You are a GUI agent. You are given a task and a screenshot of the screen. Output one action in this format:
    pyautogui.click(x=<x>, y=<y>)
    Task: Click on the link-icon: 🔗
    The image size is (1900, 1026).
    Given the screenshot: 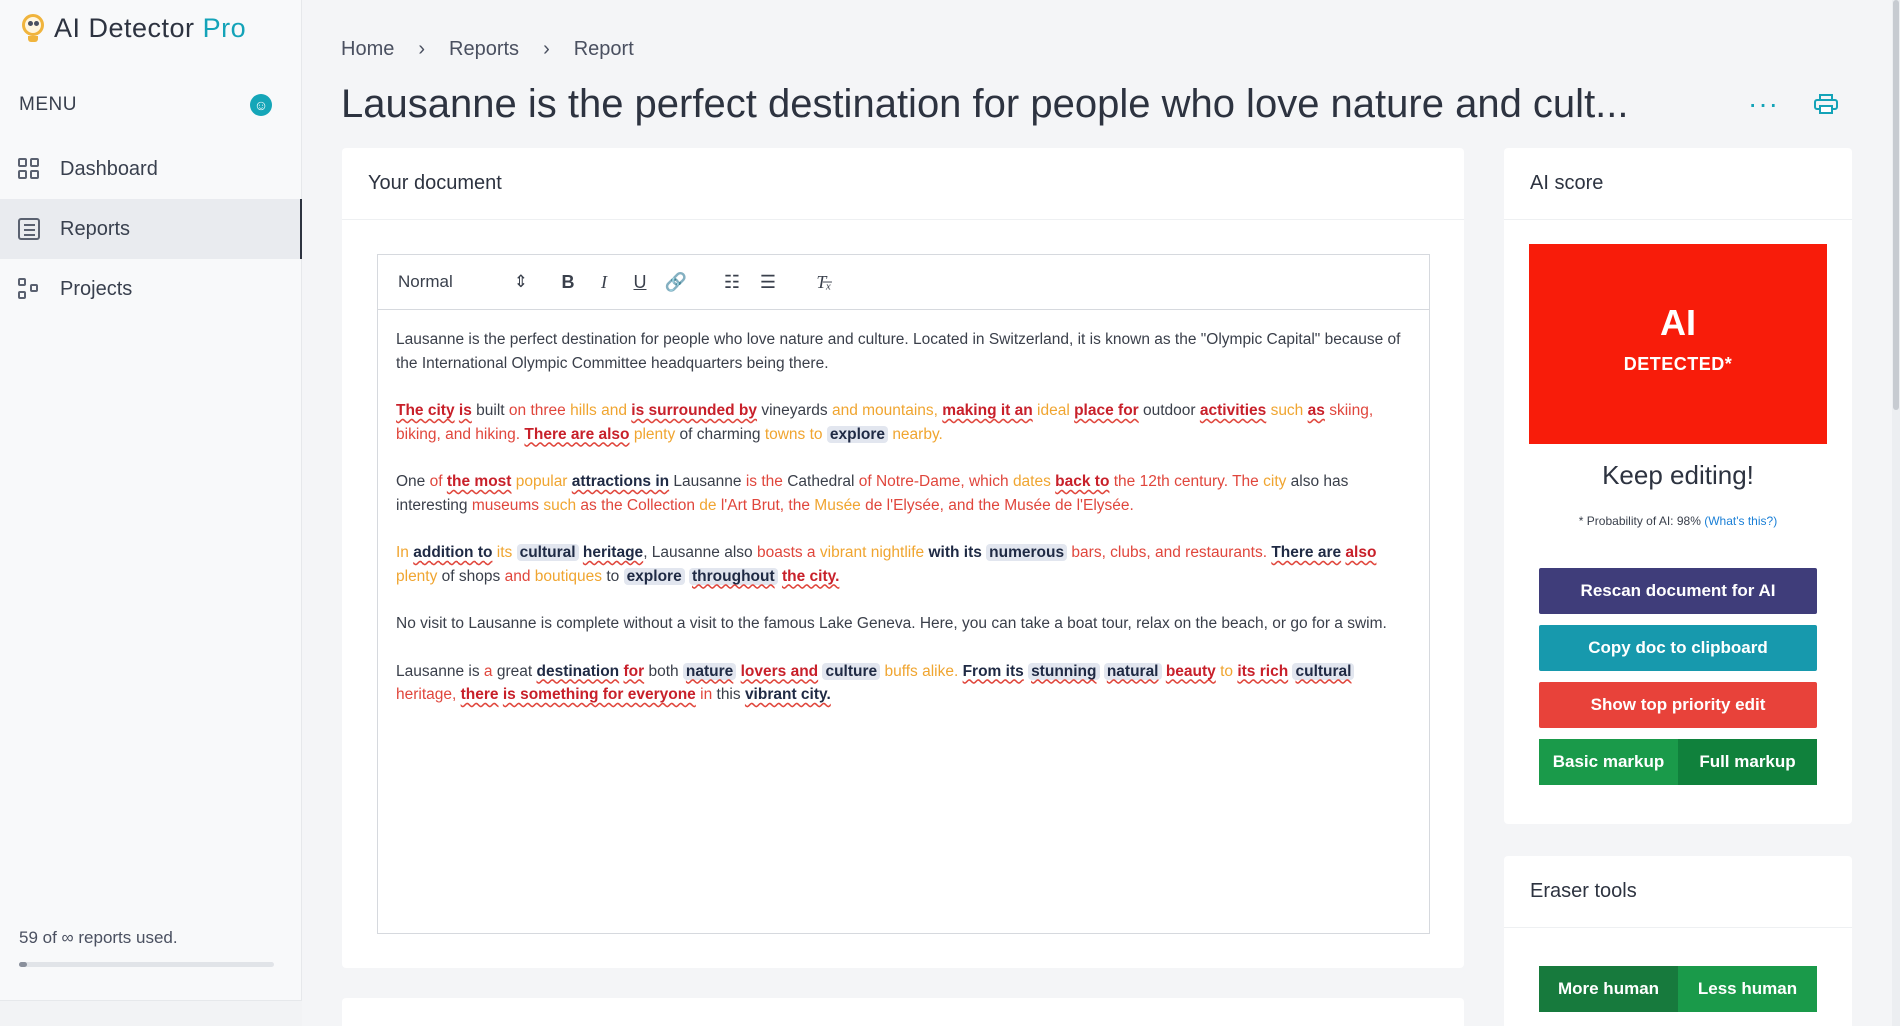 What is the action you would take?
    pyautogui.click(x=676, y=282)
    